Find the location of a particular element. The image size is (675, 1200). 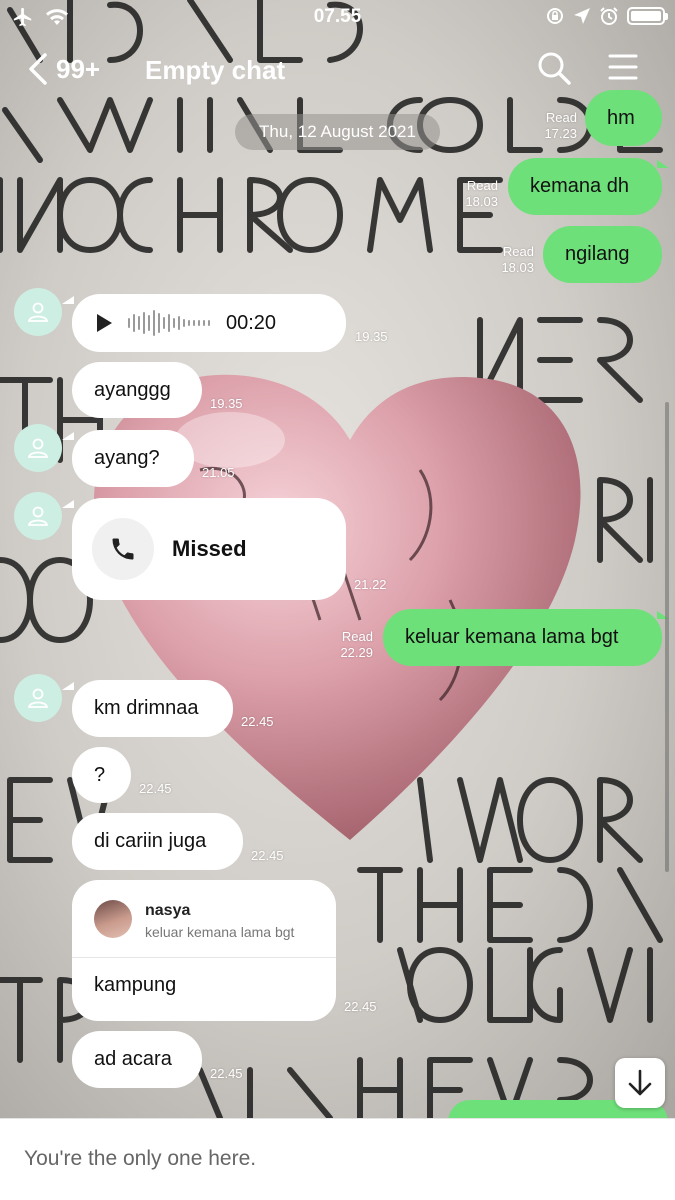

message-text: di cariin juga is located at coordinates (150, 841).